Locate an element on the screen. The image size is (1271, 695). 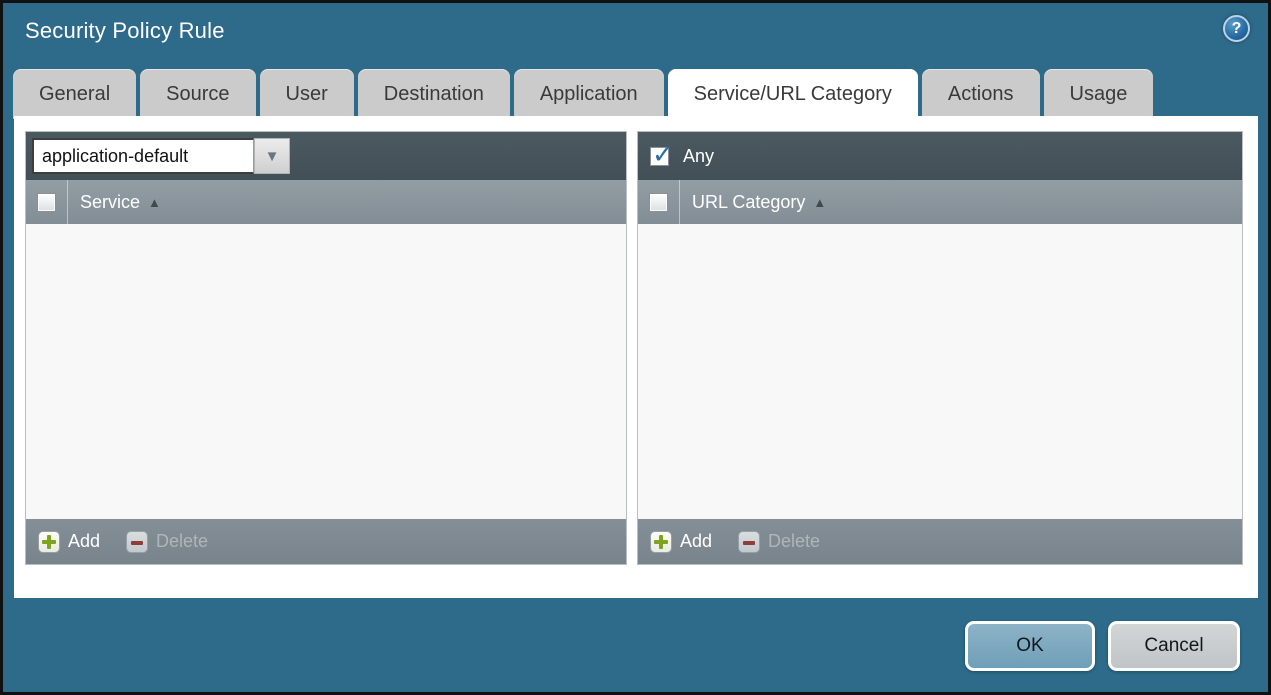
dialog-title: Security Policy Rule is located at coordinates (125, 30).